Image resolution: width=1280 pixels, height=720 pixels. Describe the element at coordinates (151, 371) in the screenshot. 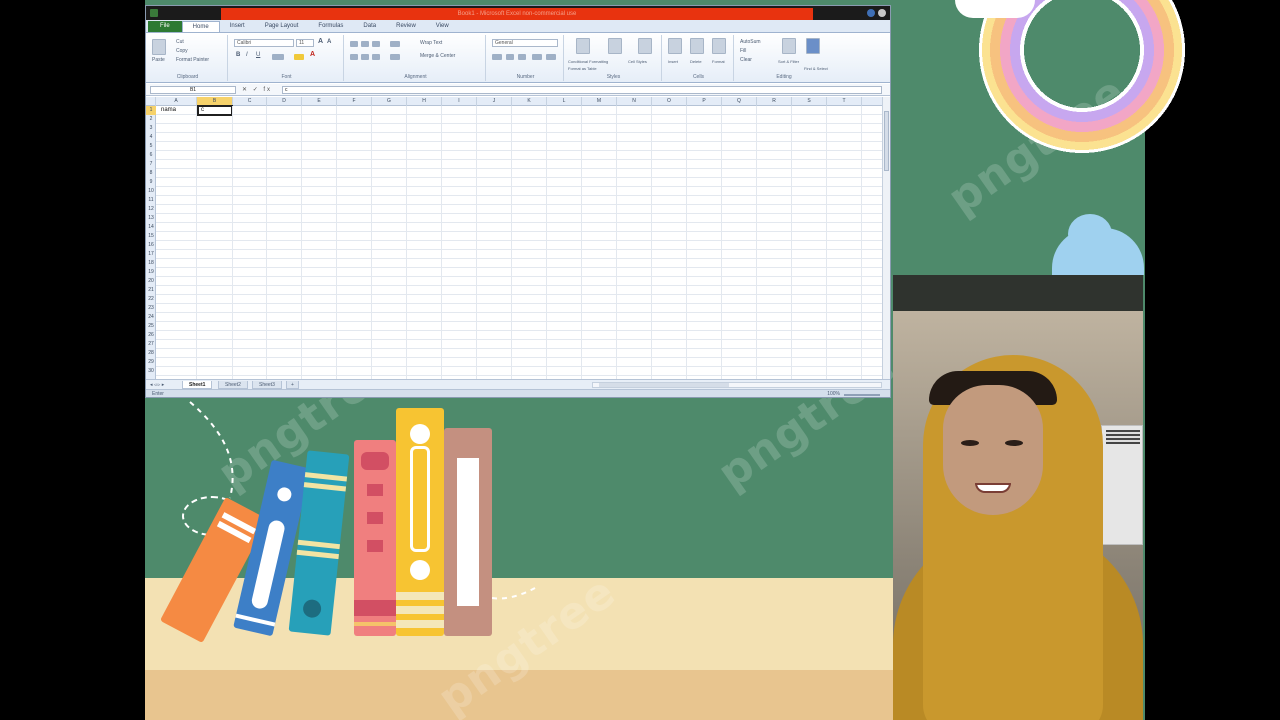

I see `row-header-30: 30` at that location.